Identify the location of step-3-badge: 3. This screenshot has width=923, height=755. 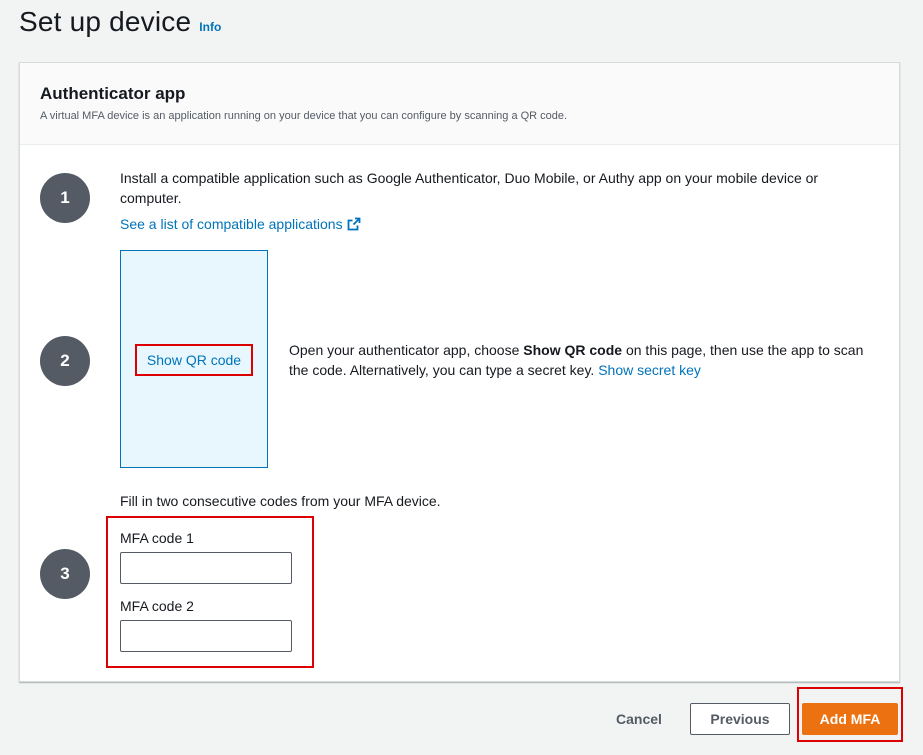
(65, 574).